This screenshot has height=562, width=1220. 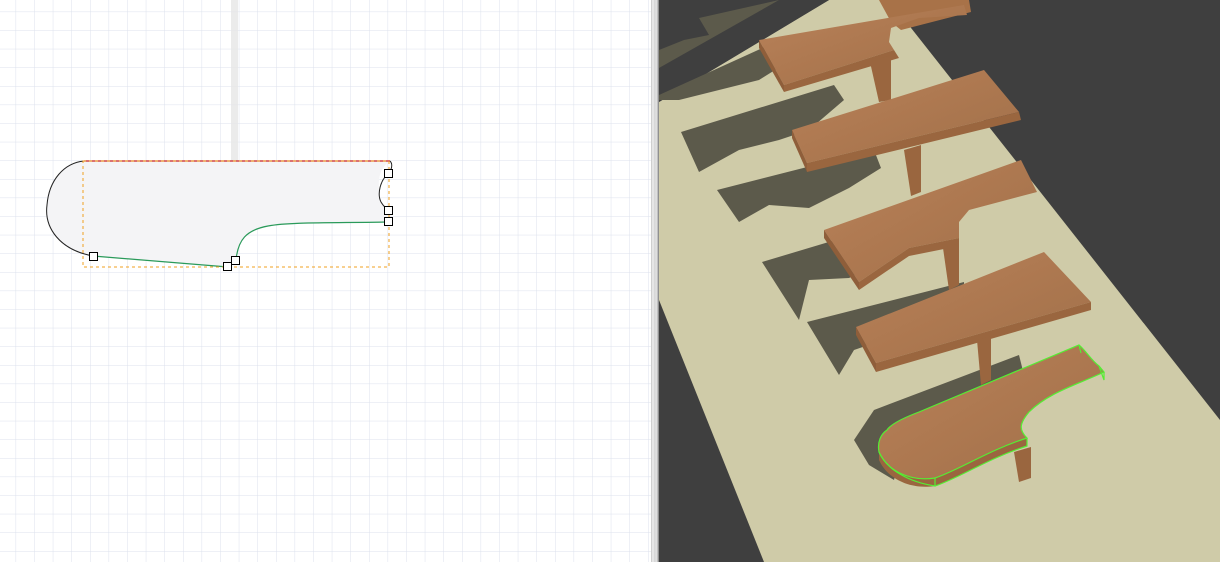 I want to click on view-splitter, so click(x=655, y=281).